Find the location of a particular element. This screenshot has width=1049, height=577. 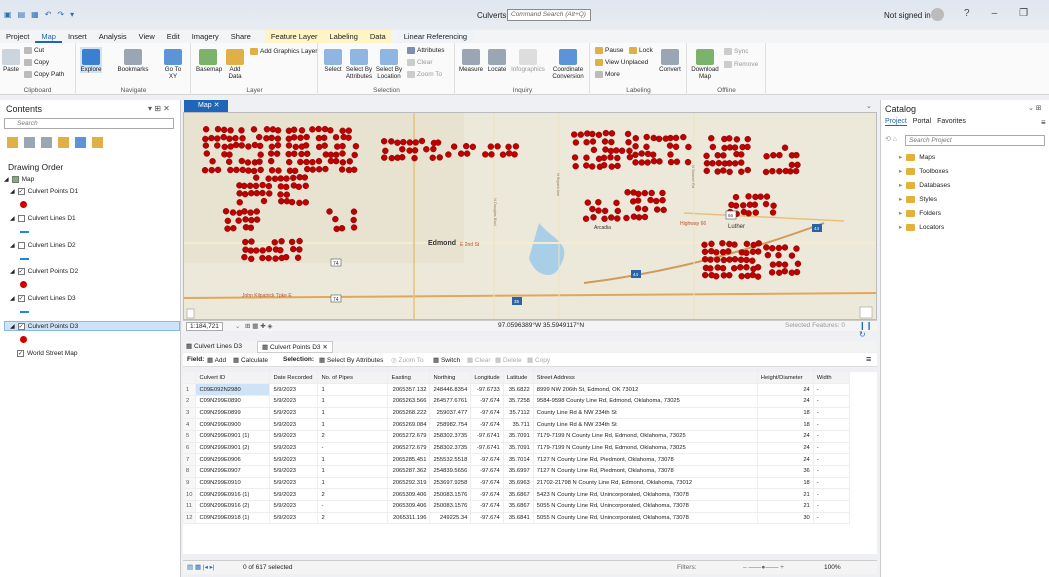

locate-button: Locate is located at coordinates (497, 61).